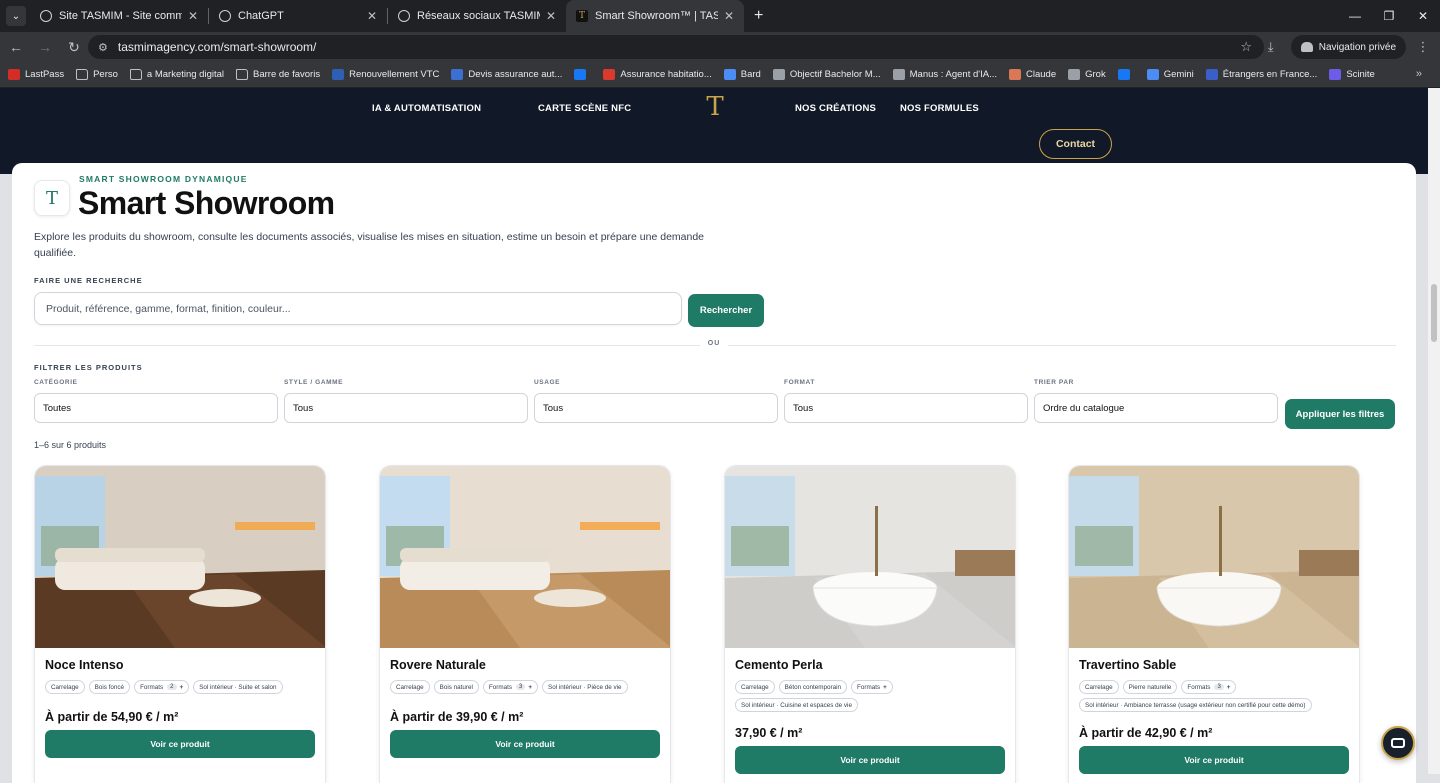 This screenshot has height=783, width=1440. I want to click on scene-greenery, so click(760, 546).